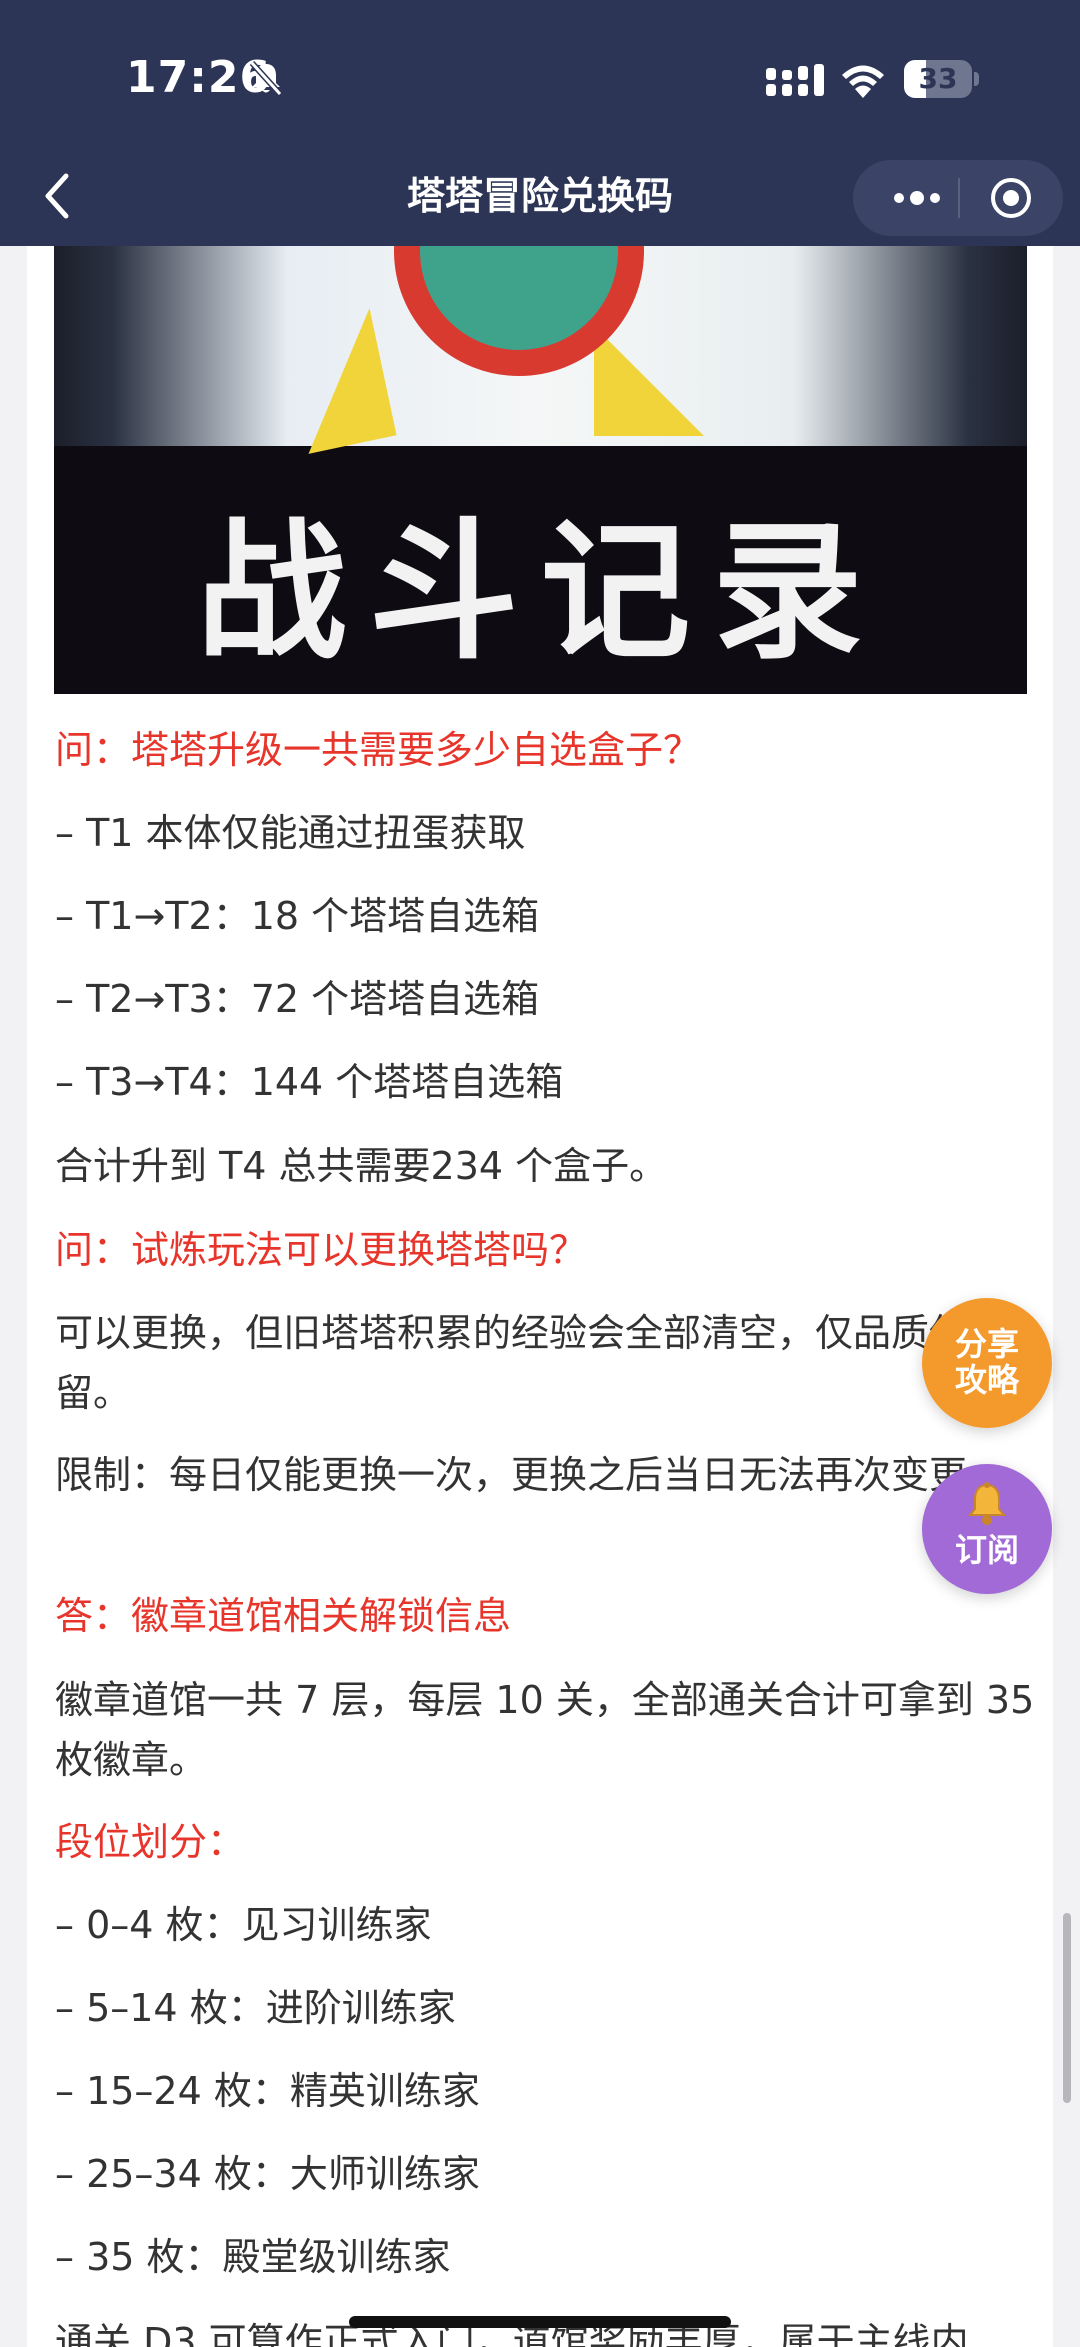 This screenshot has height=2347, width=1080. What do you see at coordinates (266, 78) in the screenshot?
I see `mute-bell-icon` at bounding box center [266, 78].